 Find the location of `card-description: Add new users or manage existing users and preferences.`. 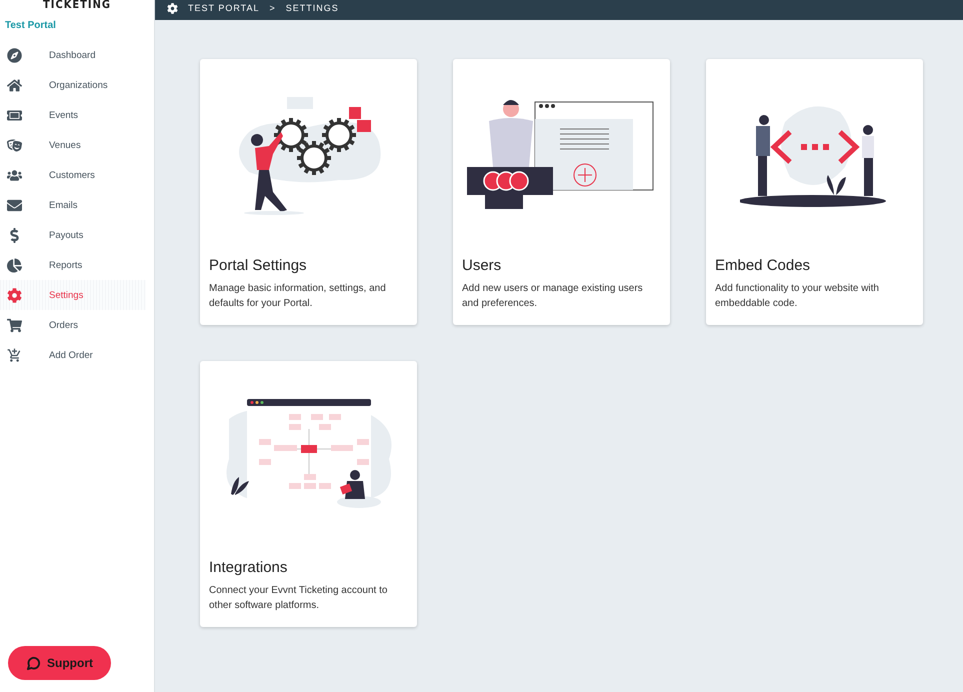

card-description: Add new users or manage existing users and preferences. is located at coordinates (552, 296).